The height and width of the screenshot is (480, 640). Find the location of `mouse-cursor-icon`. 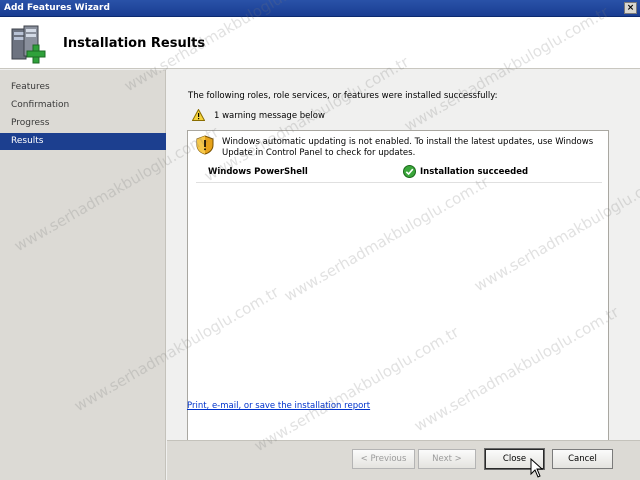

mouse-cursor-icon is located at coordinates (537, 468).